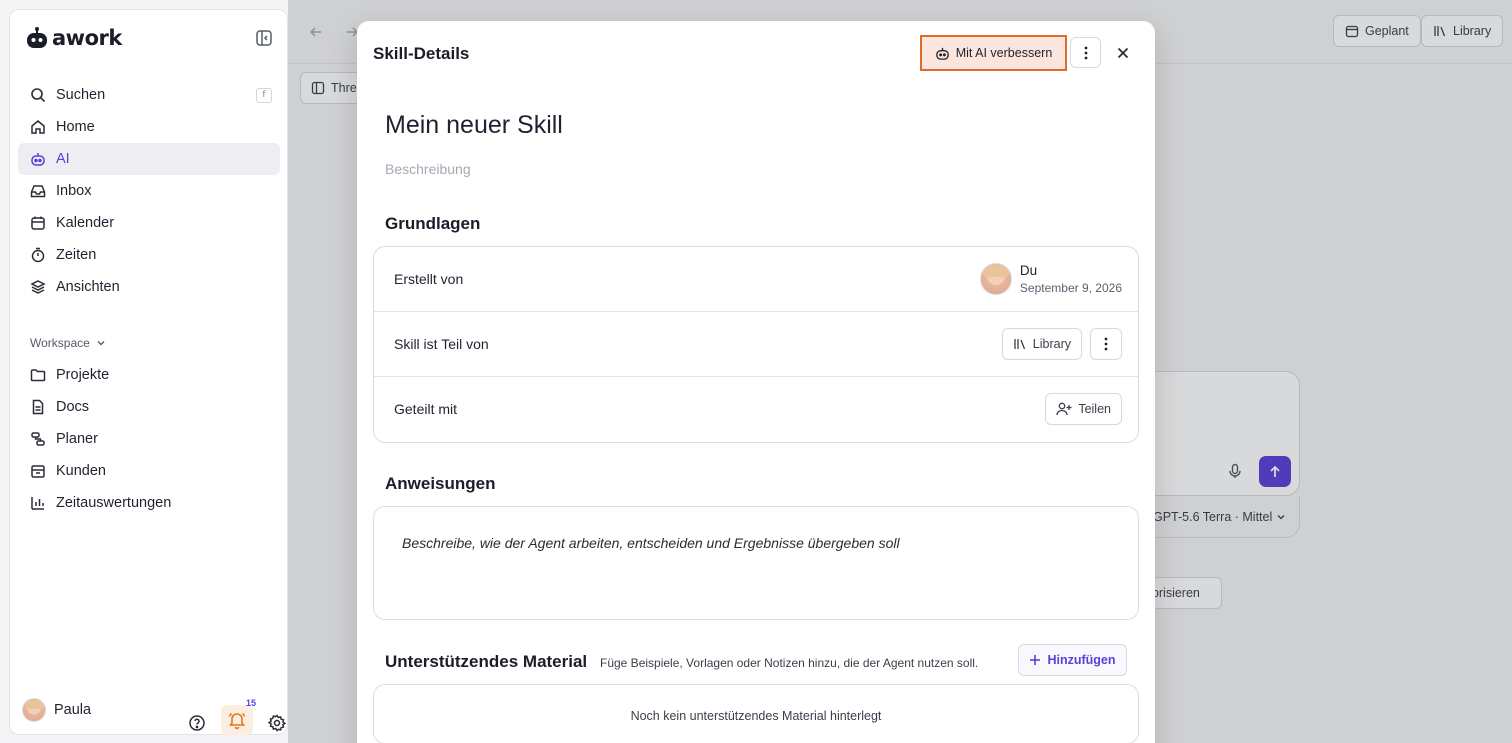  I want to click on logo-text: awork, so click(87, 38).